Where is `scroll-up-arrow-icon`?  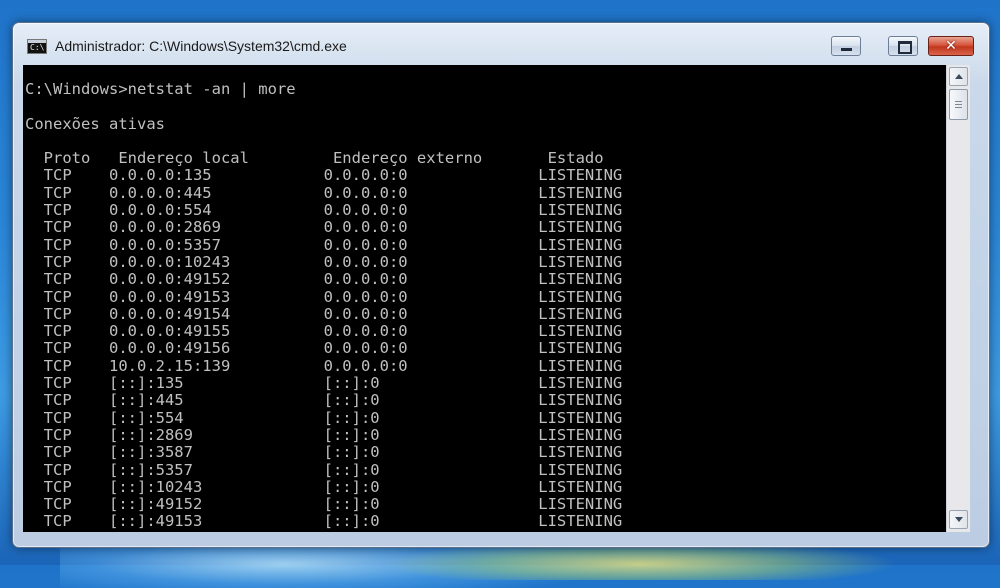 scroll-up-arrow-icon is located at coordinates (959, 76).